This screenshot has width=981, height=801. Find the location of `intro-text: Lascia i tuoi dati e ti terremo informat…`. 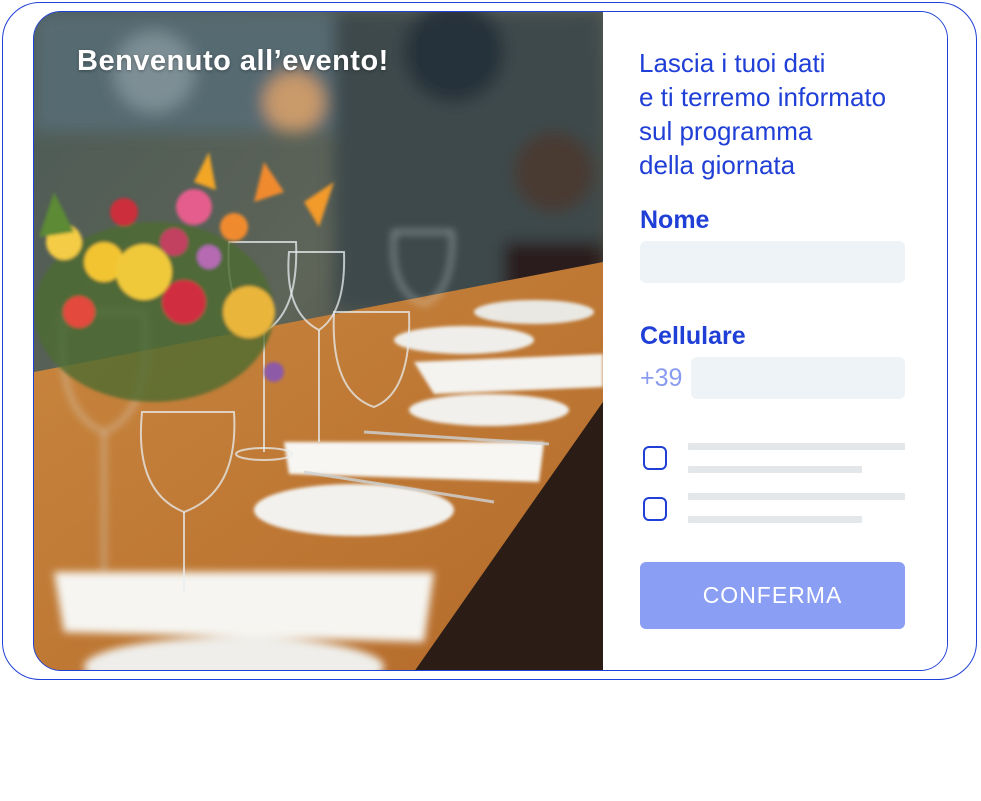

intro-text: Lascia i tuoi dati e ti terremo informat… is located at coordinates (789, 114).